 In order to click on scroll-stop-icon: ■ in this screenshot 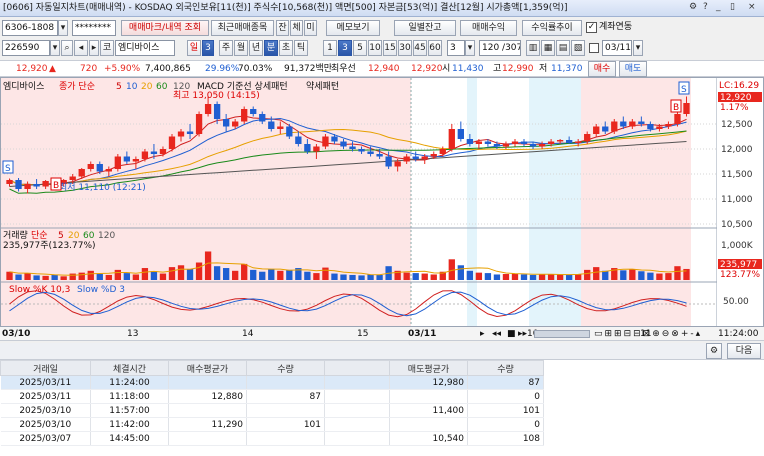, I will do `click(511, 334)`.